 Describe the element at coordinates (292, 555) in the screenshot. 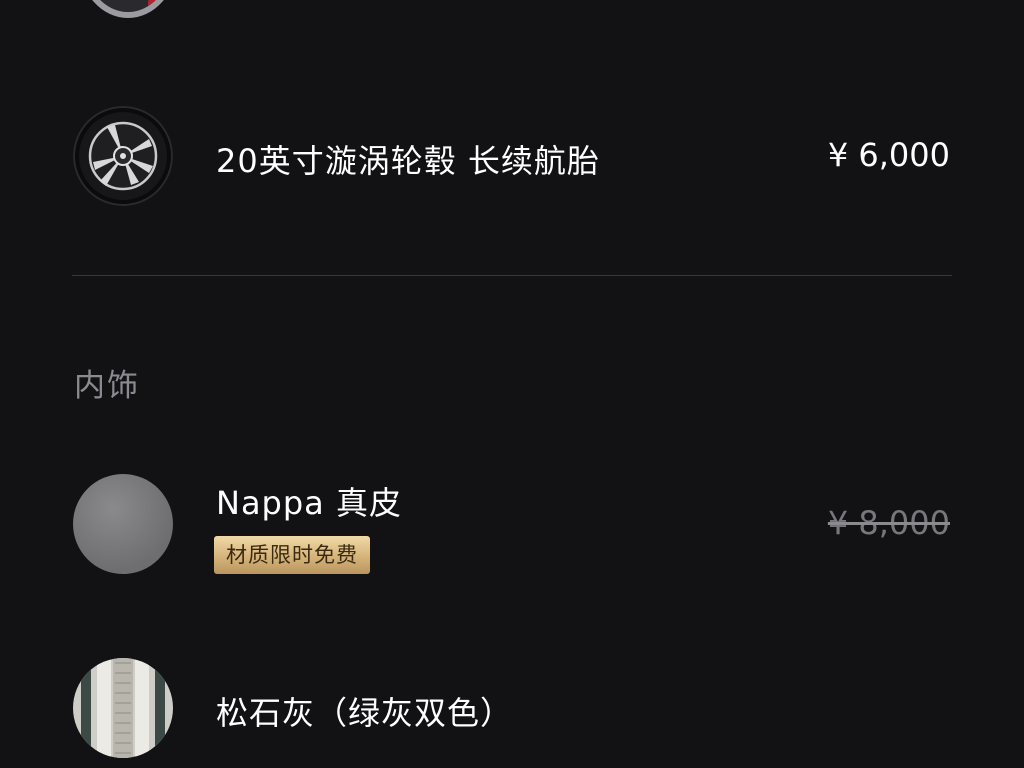

I see `free-material-badge: 材质限时免费` at that location.